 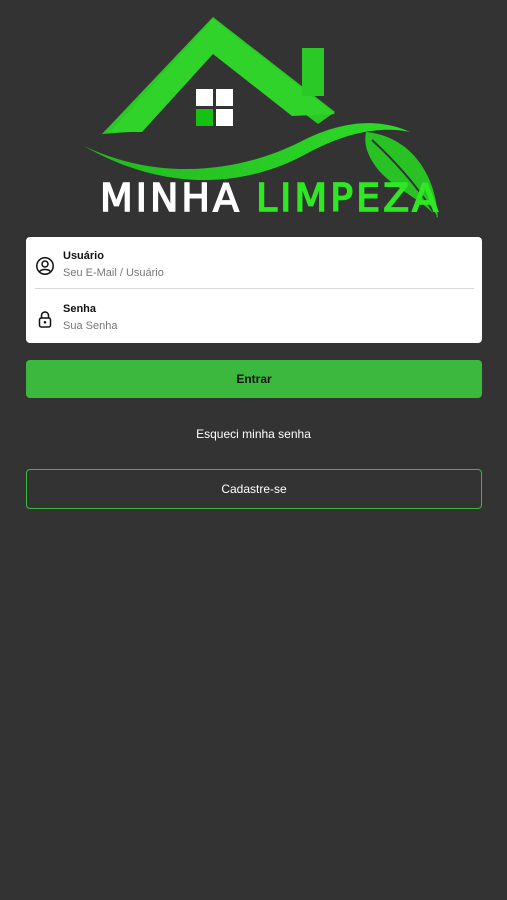 What do you see at coordinates (348, 198) in the screenshot?
I see `logo-word-limpeza: LIMPEZA` at bounding box center [348, 198].